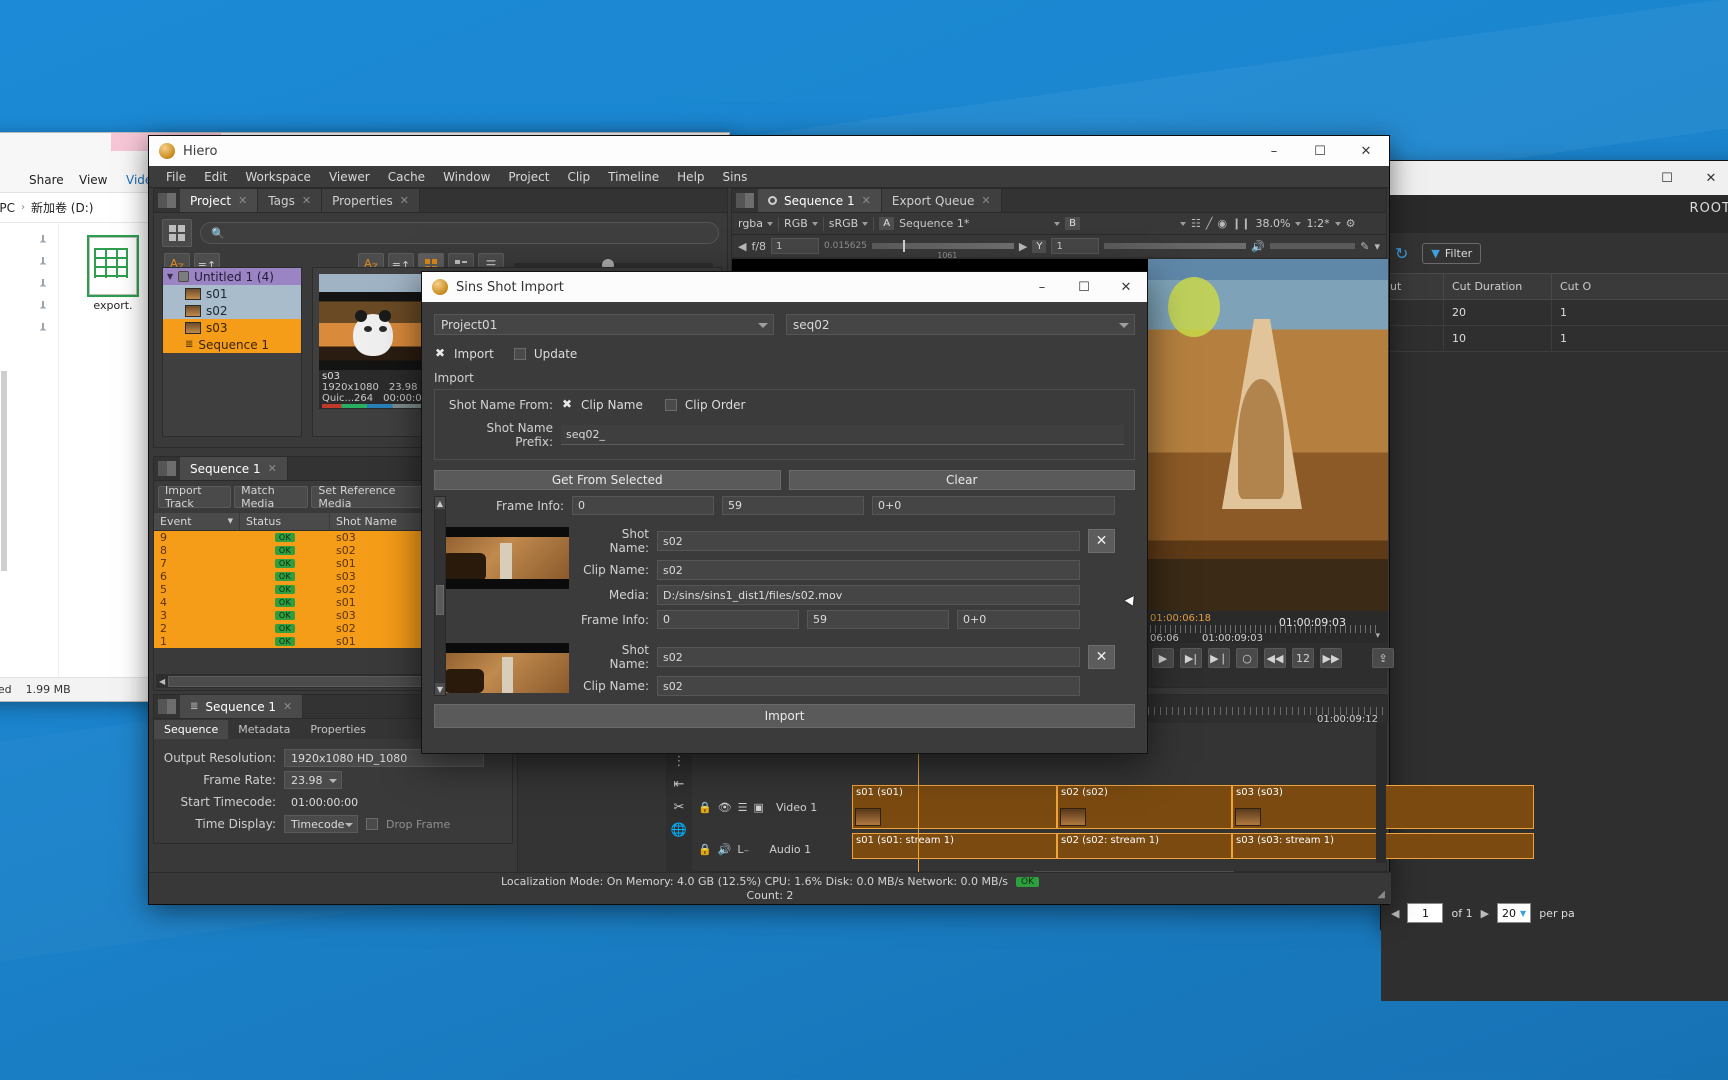  I want to click on tab-viewer-sequence-1: Sequence 1 ✕, so click(820, 200).